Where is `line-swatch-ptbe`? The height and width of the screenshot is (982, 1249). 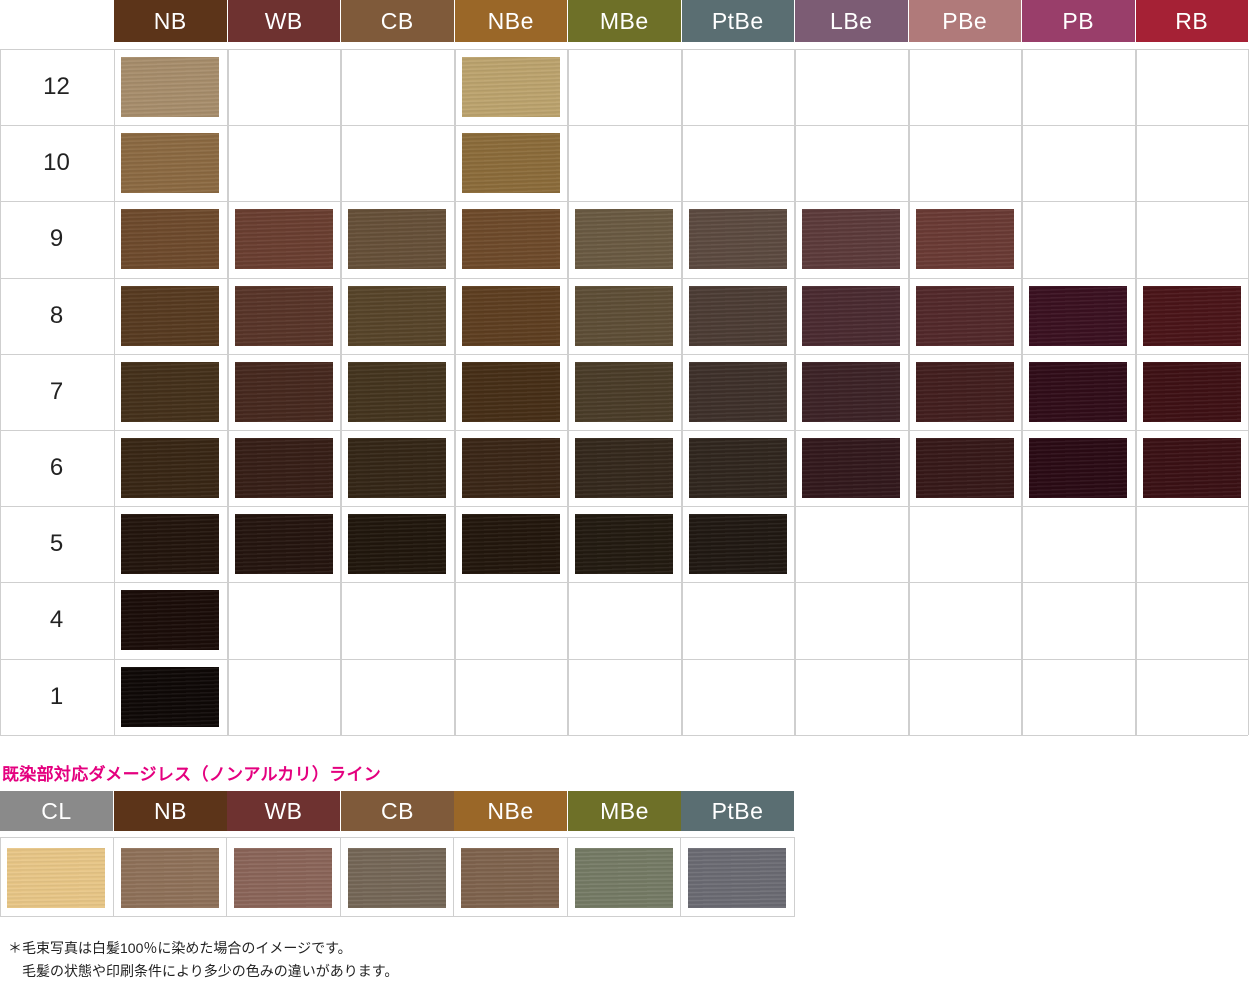
line-swatch-ptbe is located at coordinates (737, 878).